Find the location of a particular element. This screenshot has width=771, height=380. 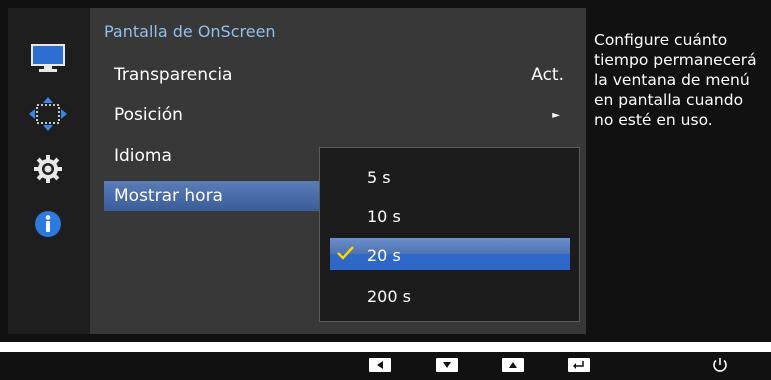

menu-item-mostrar-hora: Mostrar hora is located at coordinates (215, 196).